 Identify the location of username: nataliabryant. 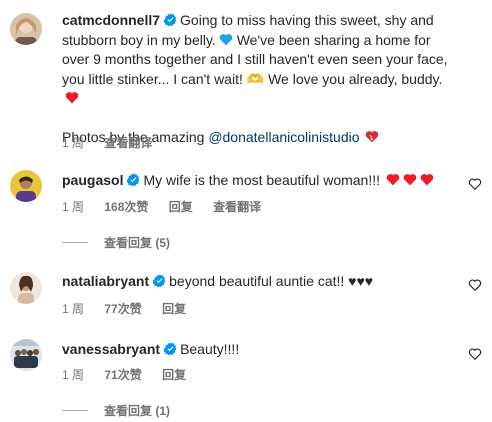
(105, 281).